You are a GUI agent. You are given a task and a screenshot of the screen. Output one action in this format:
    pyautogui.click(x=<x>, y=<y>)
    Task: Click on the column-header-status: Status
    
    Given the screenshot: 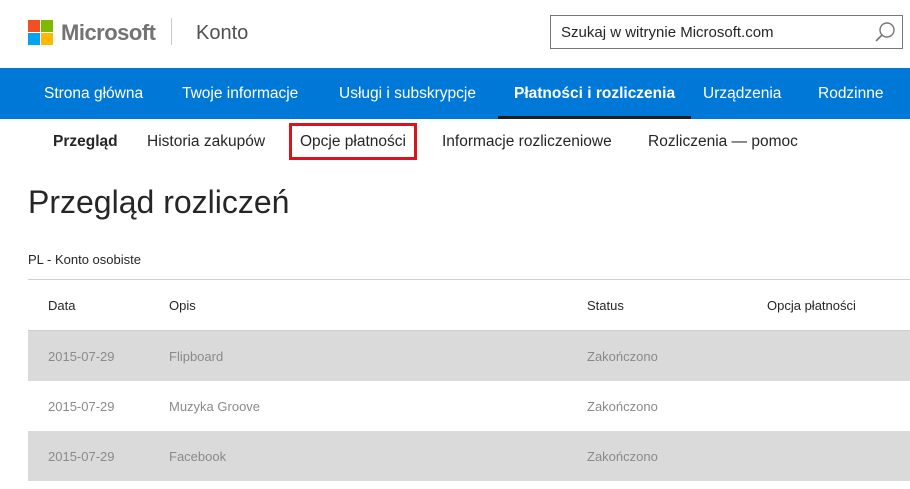 What is the action you would take?
    pyautogui.click(x=605, y=305)
    